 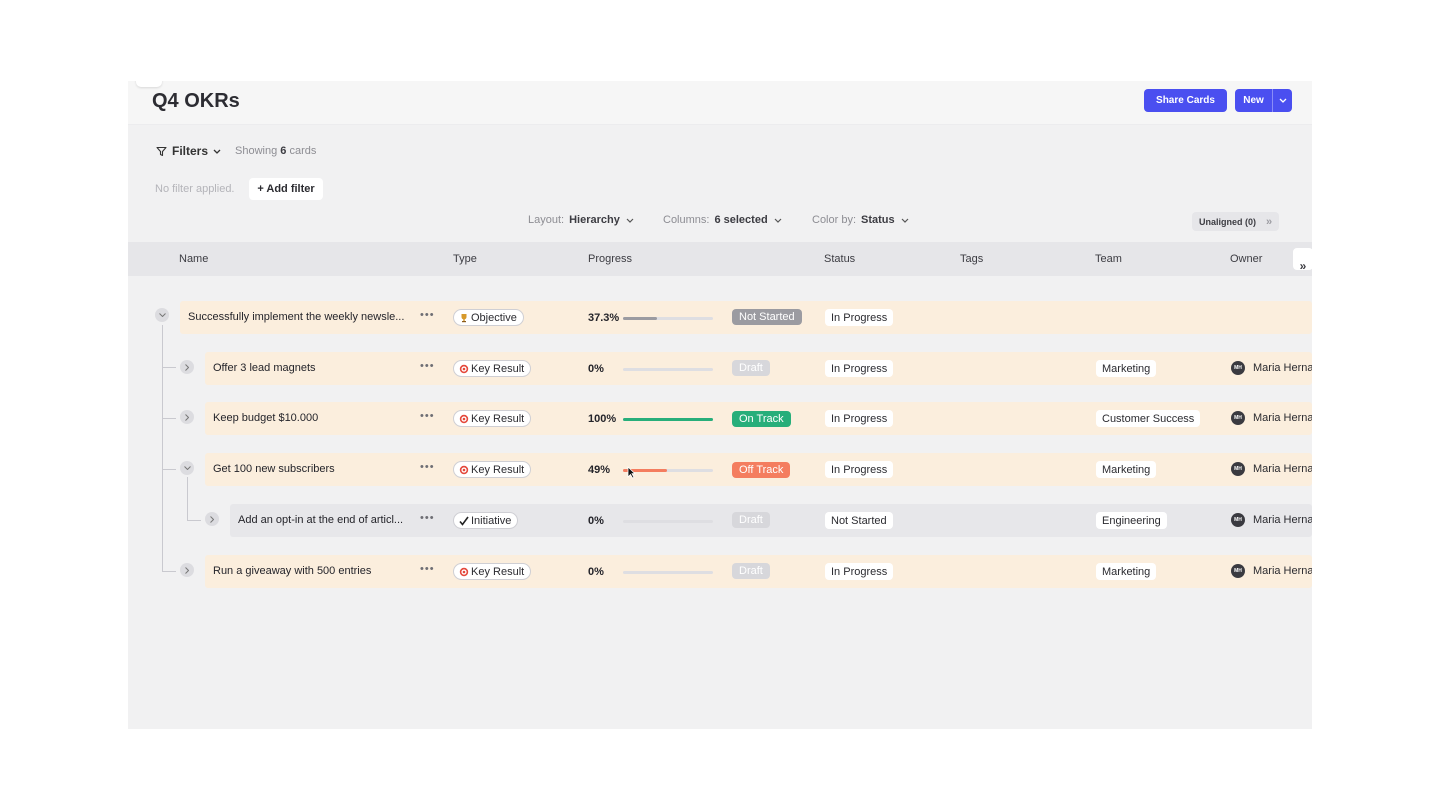 I want to click on row-name: Run a giveaway with 500 entries, so click(x=292, y=571).